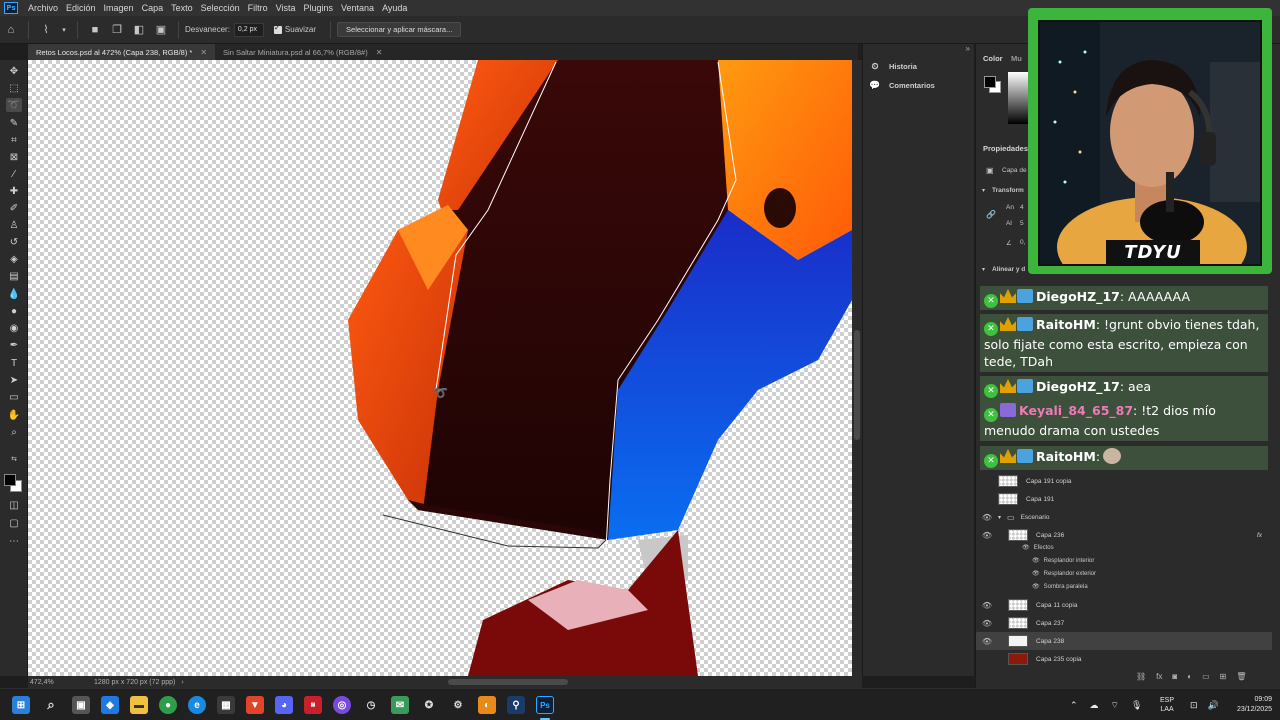 This screenshot has width=1280, height=720. I want to click on fx-icon: fx, so click(1259, 535).